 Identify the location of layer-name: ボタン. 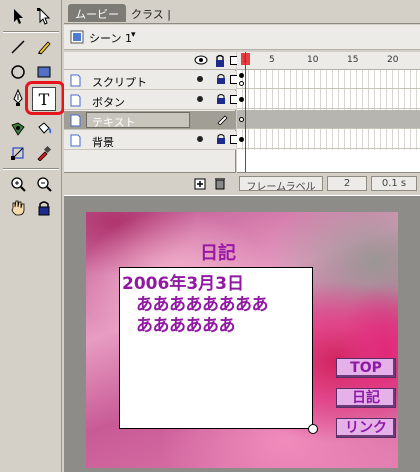
(108, 102).